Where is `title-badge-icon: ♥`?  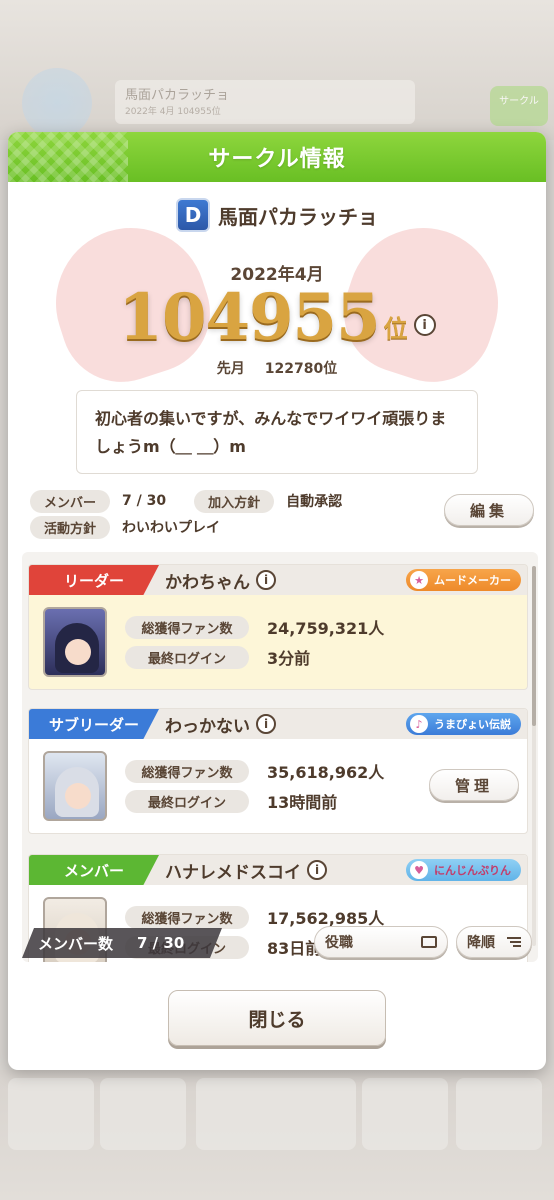 title-badge-icon: ♥ is located at coordinates (419, 870).